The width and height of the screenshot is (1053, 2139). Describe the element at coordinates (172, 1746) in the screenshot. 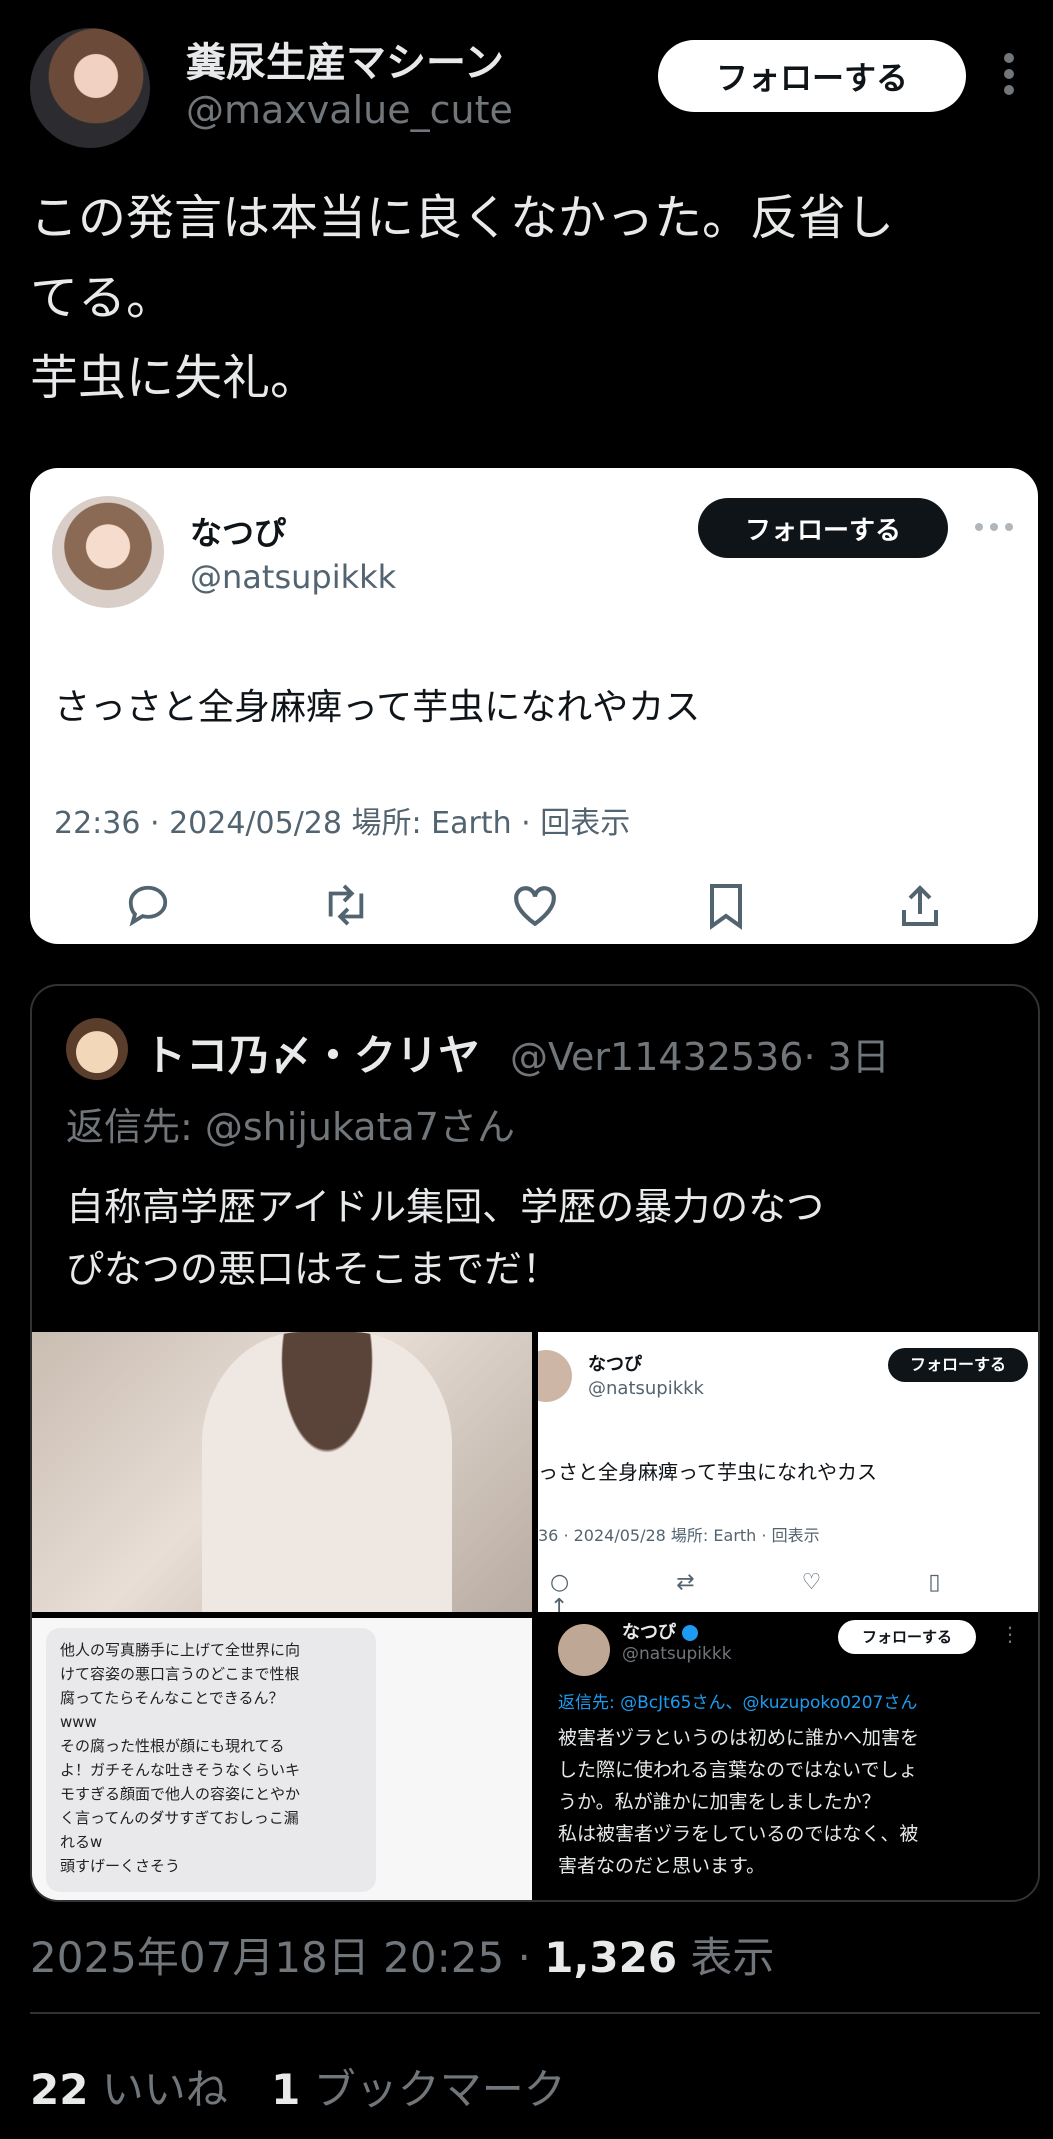

I see `note-line: その腐った性根が顔にも現れてる` at that location.